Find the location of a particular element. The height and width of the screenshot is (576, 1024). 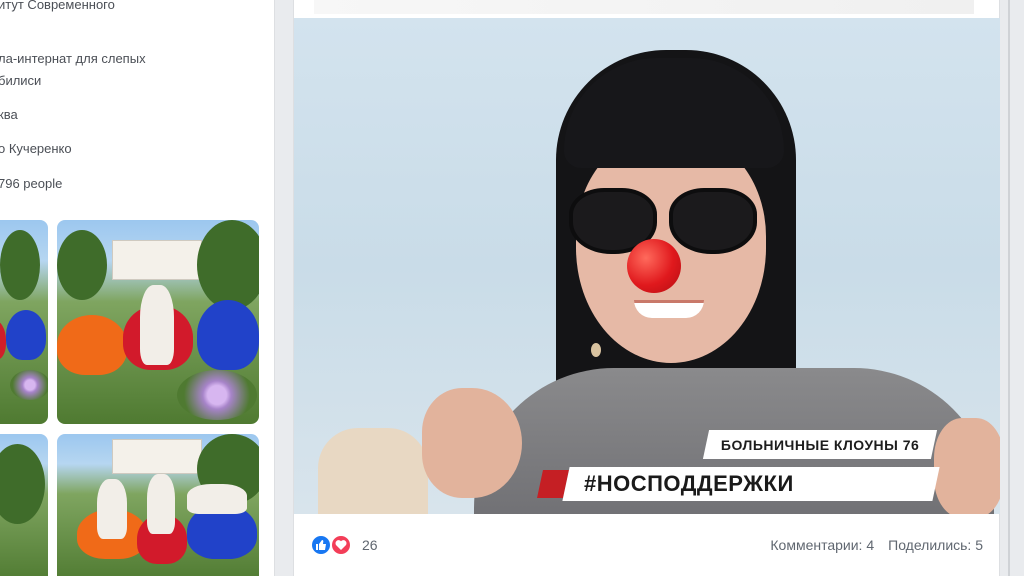

sidebar-info-row: ла-интернат для слепых is located at coordinates (73, 59).